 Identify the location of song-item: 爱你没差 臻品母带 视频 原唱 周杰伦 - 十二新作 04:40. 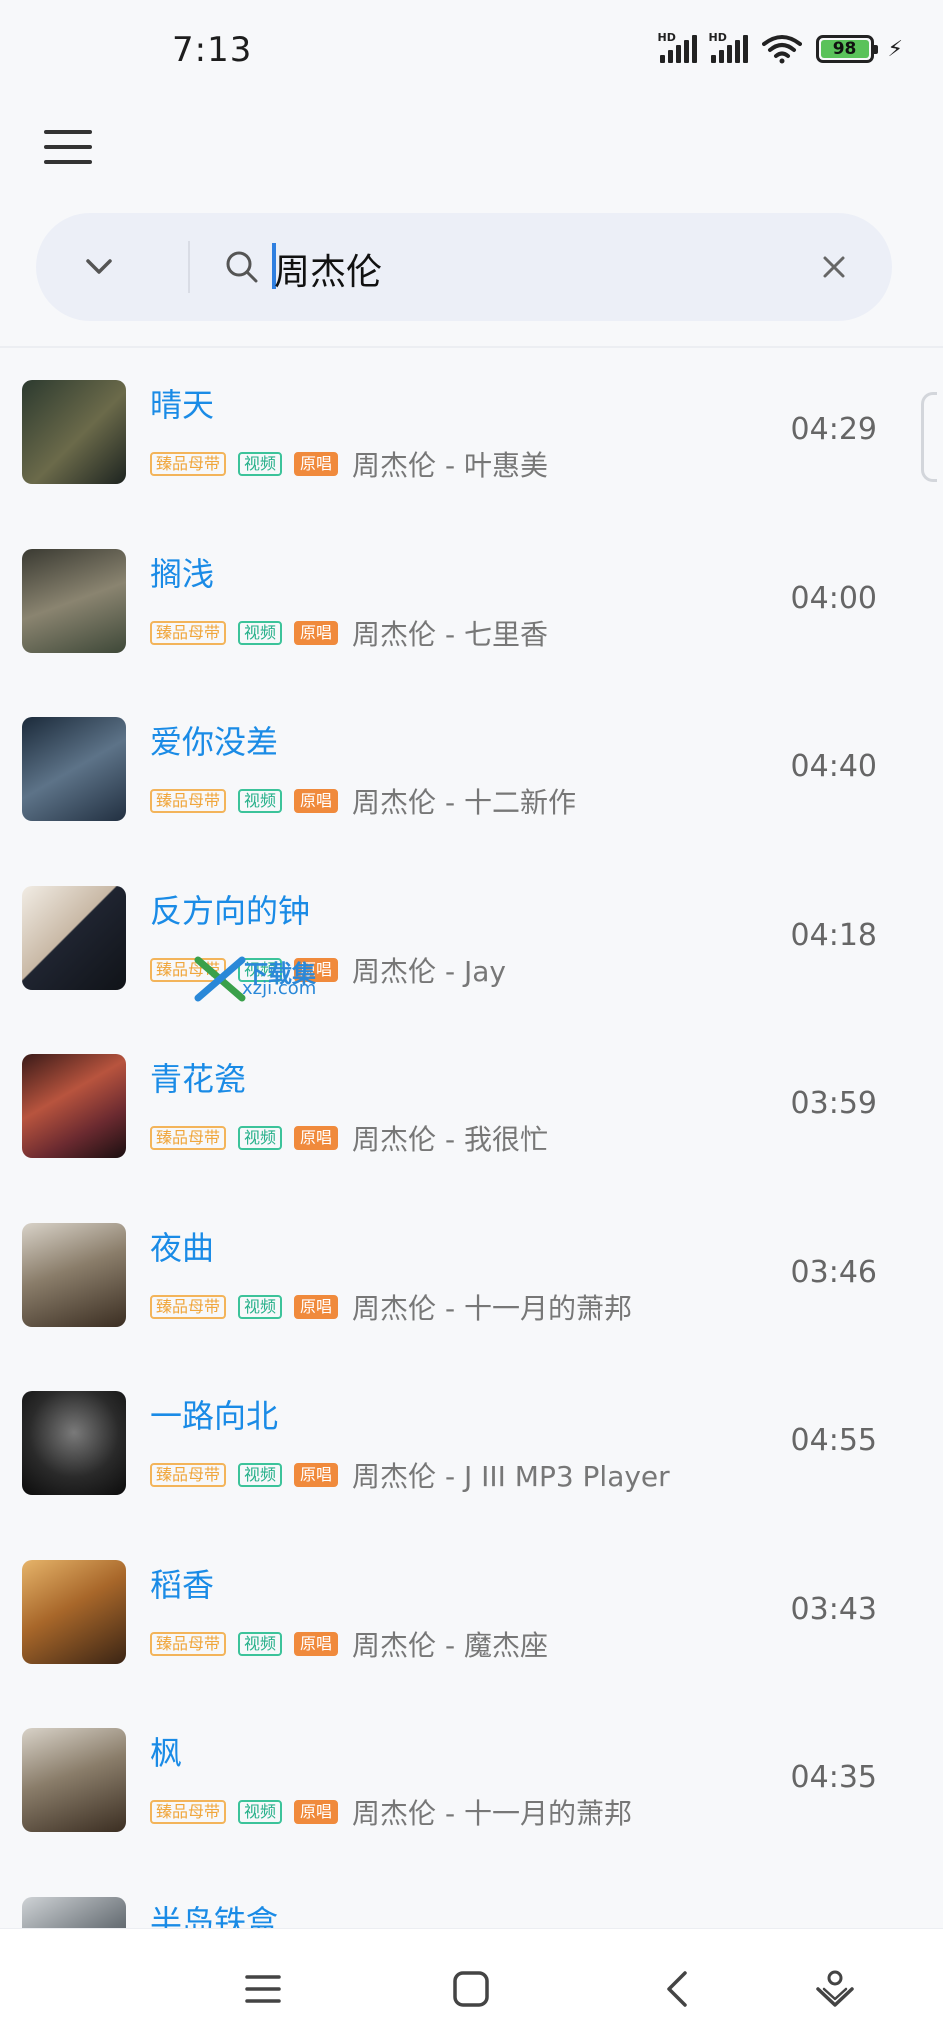
(471, 793).